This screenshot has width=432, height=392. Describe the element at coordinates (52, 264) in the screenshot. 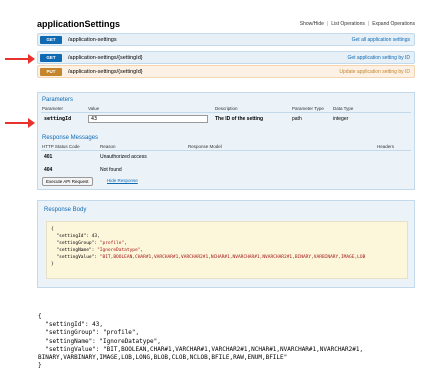

I see `json-line: }` at that location.